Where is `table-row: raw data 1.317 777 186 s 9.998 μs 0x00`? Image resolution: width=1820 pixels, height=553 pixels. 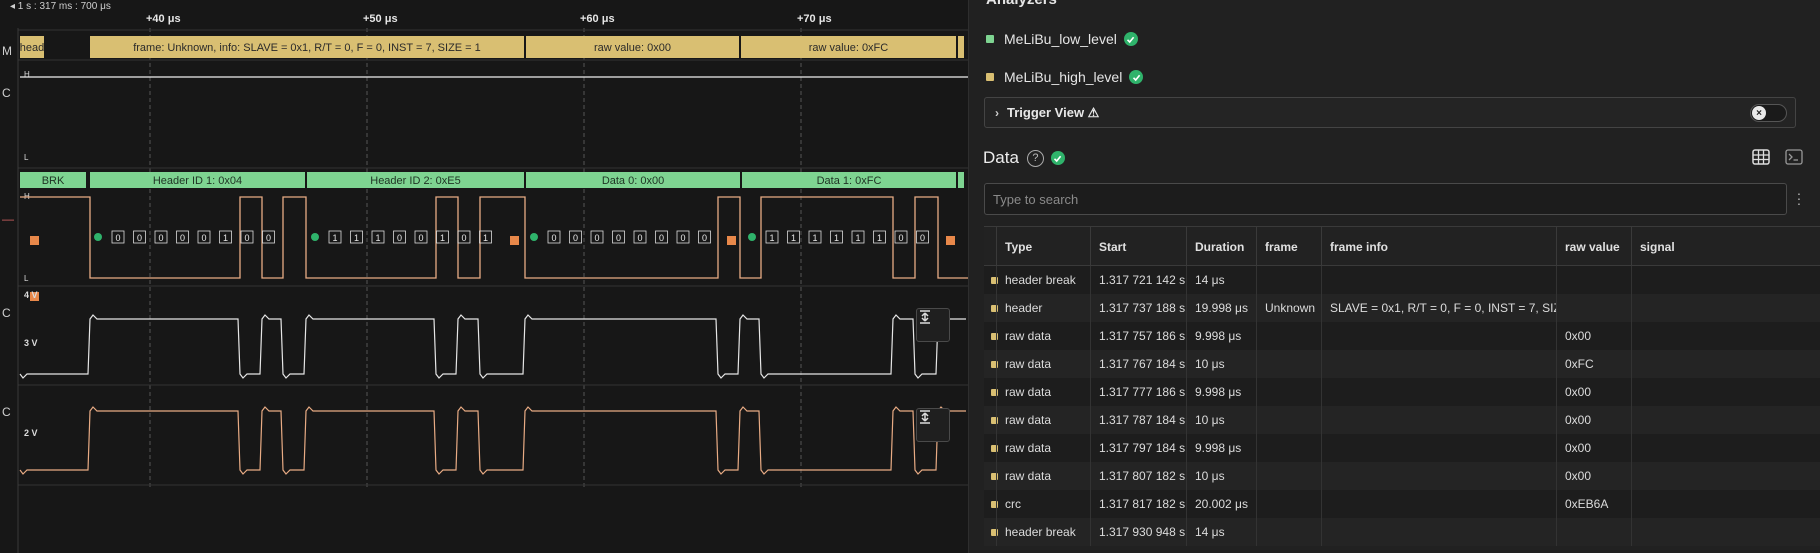
table-row: raw data 1.317 777 186 s 9.998 μs 0x00 is located at coordinates (1402, 392).